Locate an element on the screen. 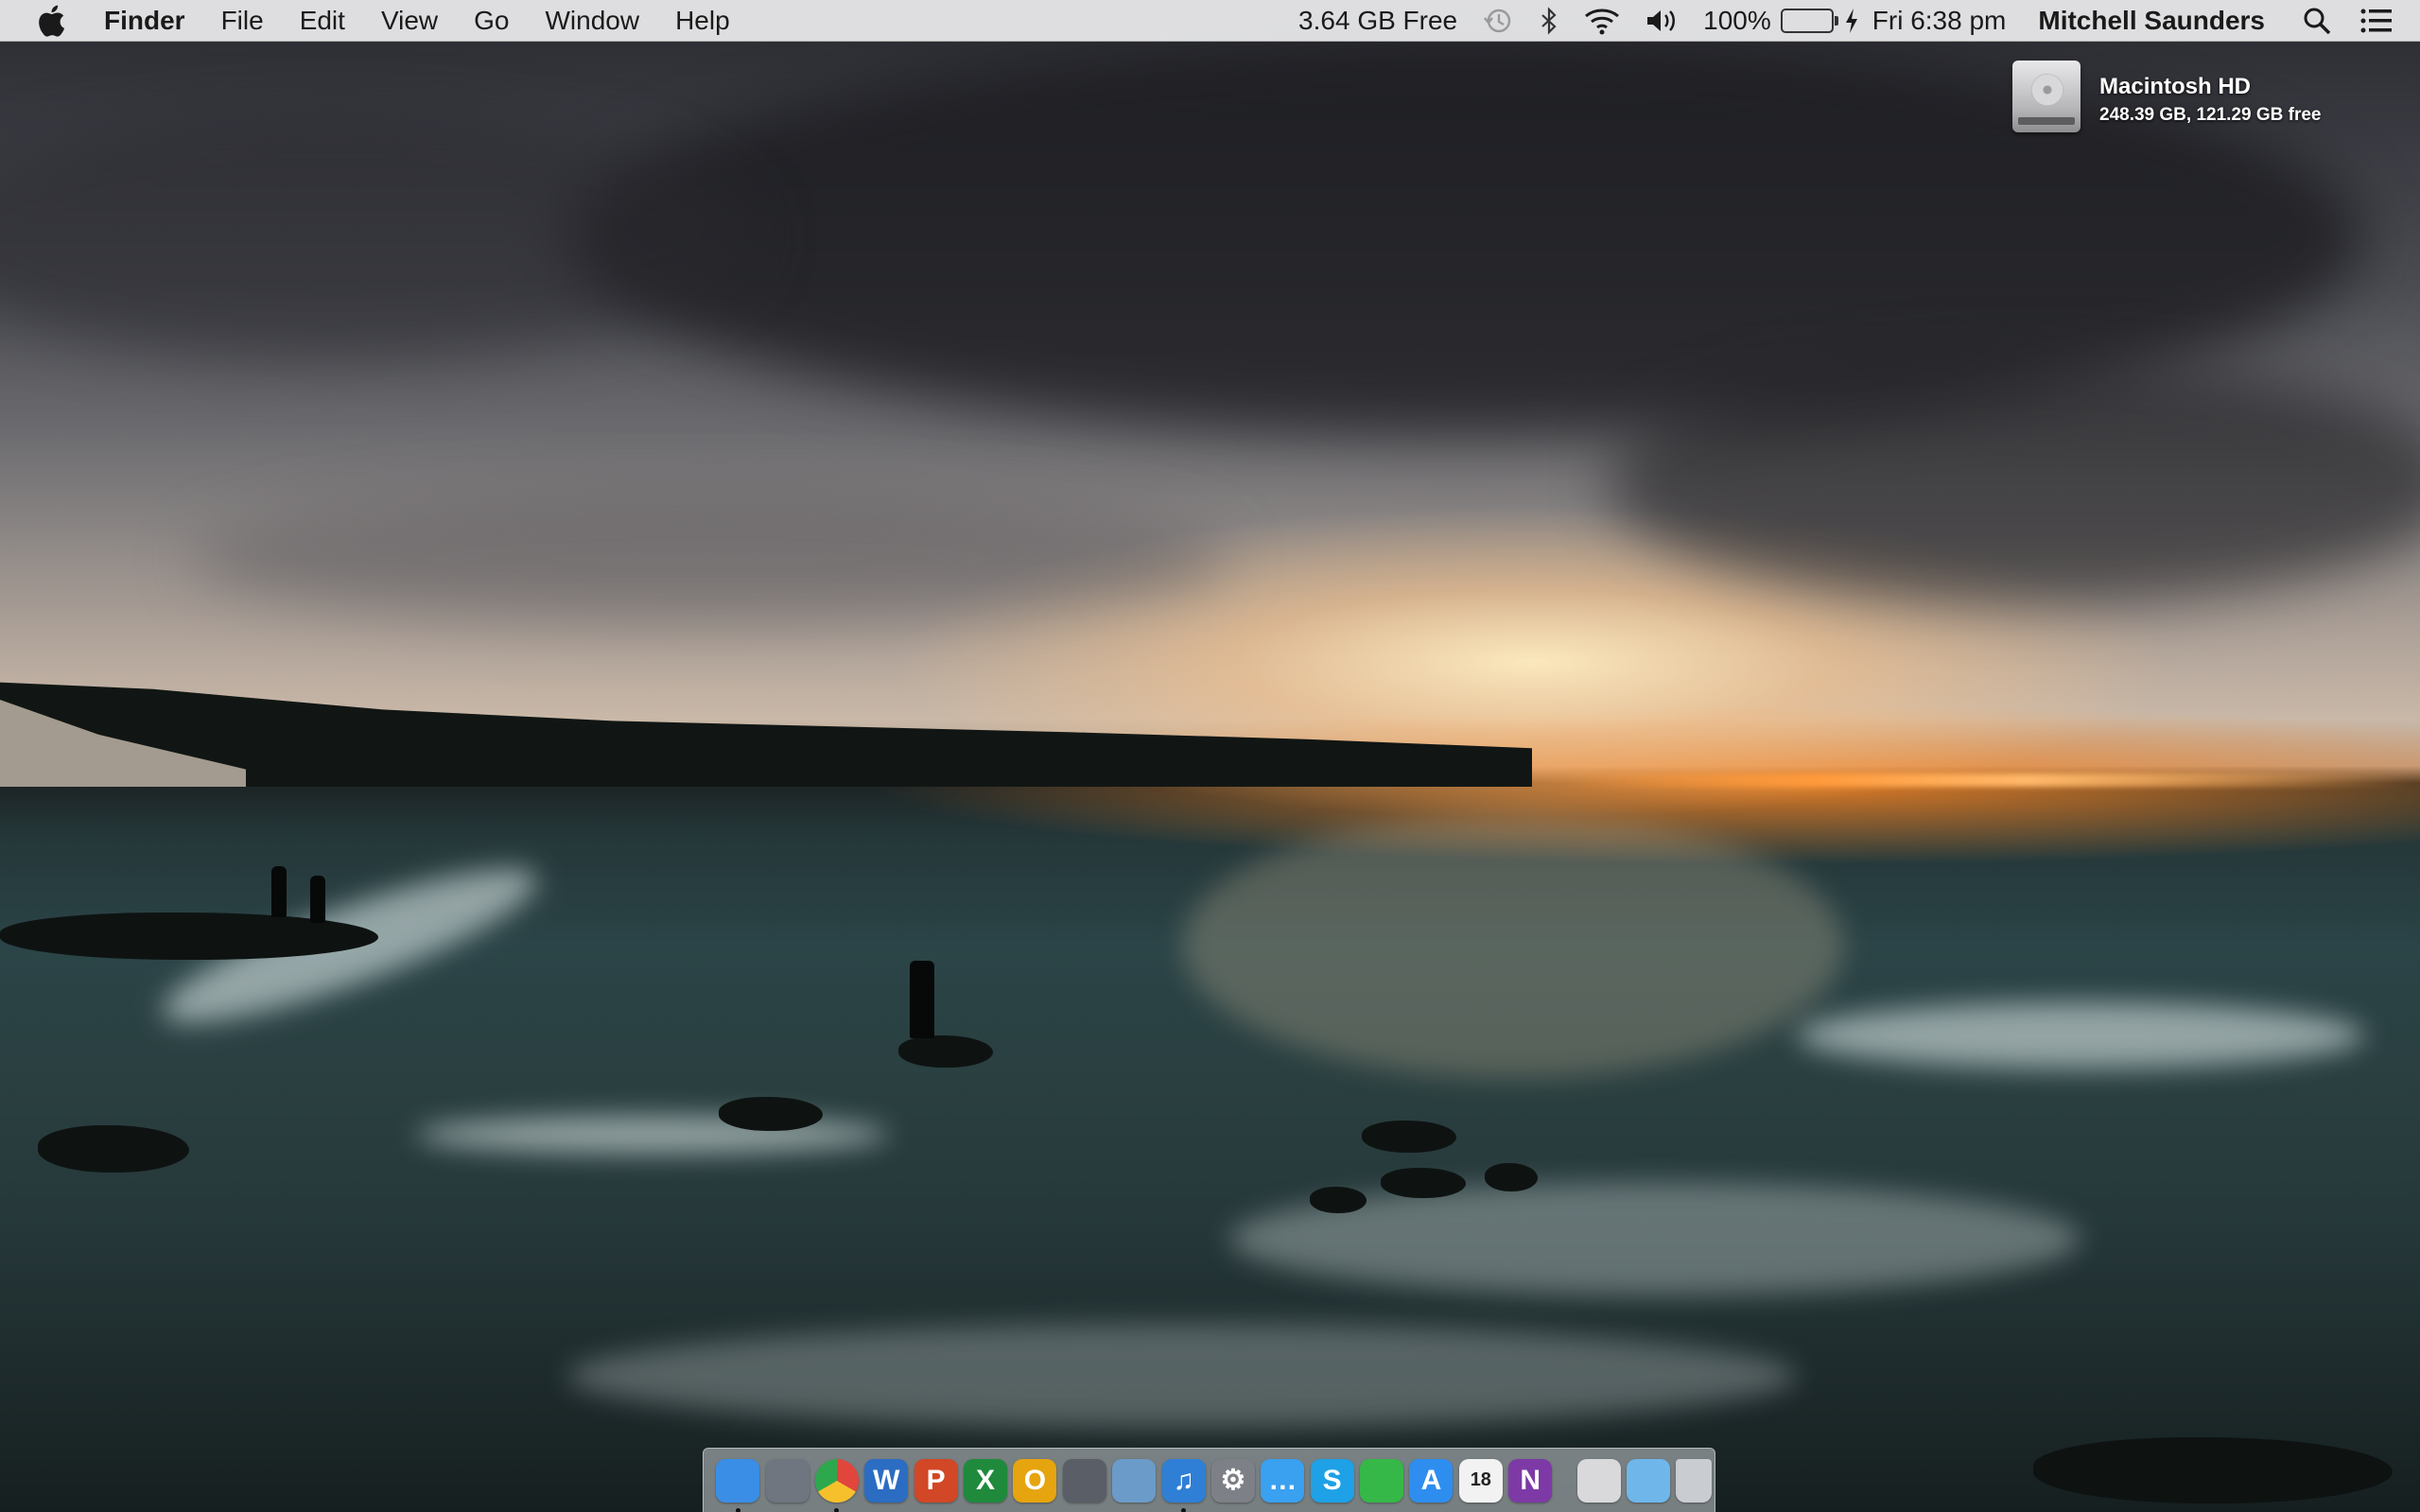 The height and width of the screenshot is (1512, 2420). battery-shell is located at coordinates (1807, 21).